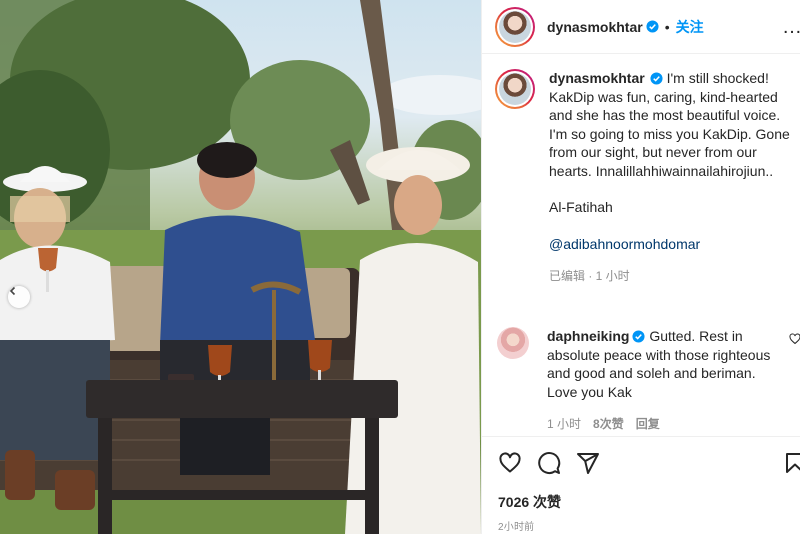  I want to click on post-timestamp: 2小时前, so click(516, 527).